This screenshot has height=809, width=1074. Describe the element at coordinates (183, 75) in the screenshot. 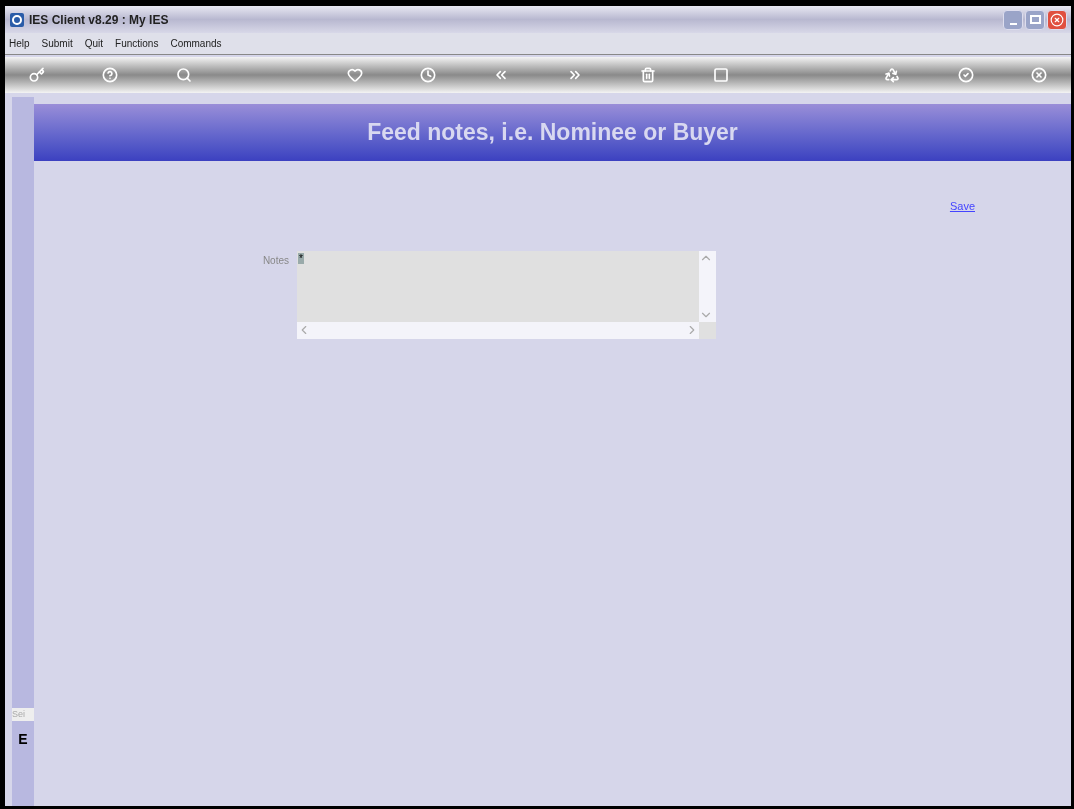

I see `search-icon` at that location.